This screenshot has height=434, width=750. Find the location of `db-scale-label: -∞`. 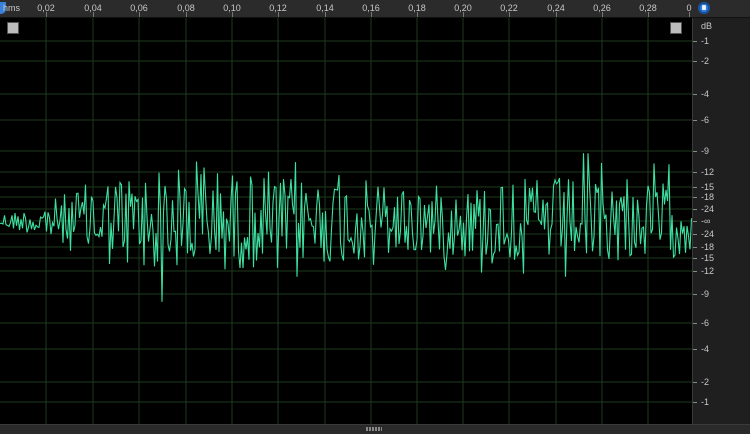

db-scale-label: -∞ is located at coordinates (706, 221).